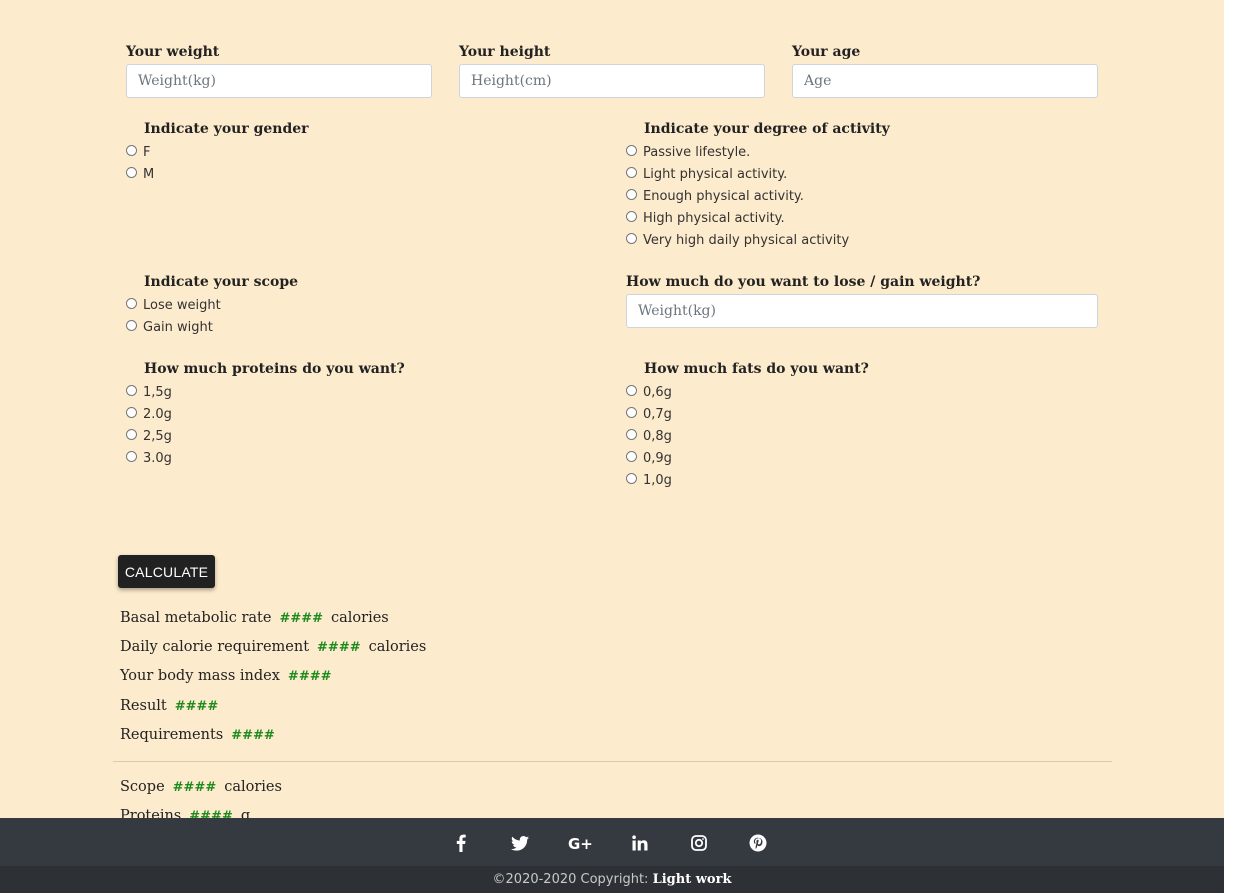 The image size is (1239, 893). I want to click on activity-option-light: Light physical activity., so click(706, 174).